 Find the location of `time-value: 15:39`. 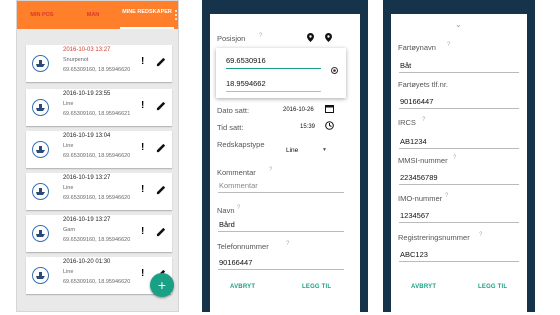

time-value: 15:39 is located at coordinates (307, 127).